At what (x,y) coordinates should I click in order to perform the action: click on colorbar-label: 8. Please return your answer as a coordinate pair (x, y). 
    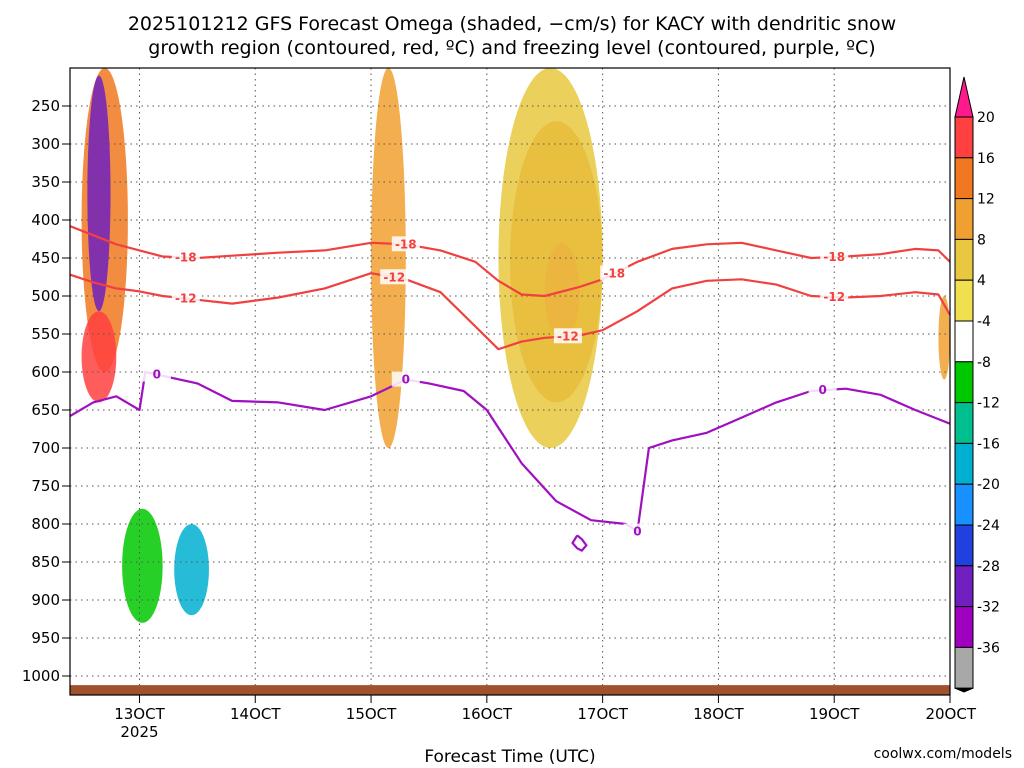
    Looking at the image, I should click on (981, 240).